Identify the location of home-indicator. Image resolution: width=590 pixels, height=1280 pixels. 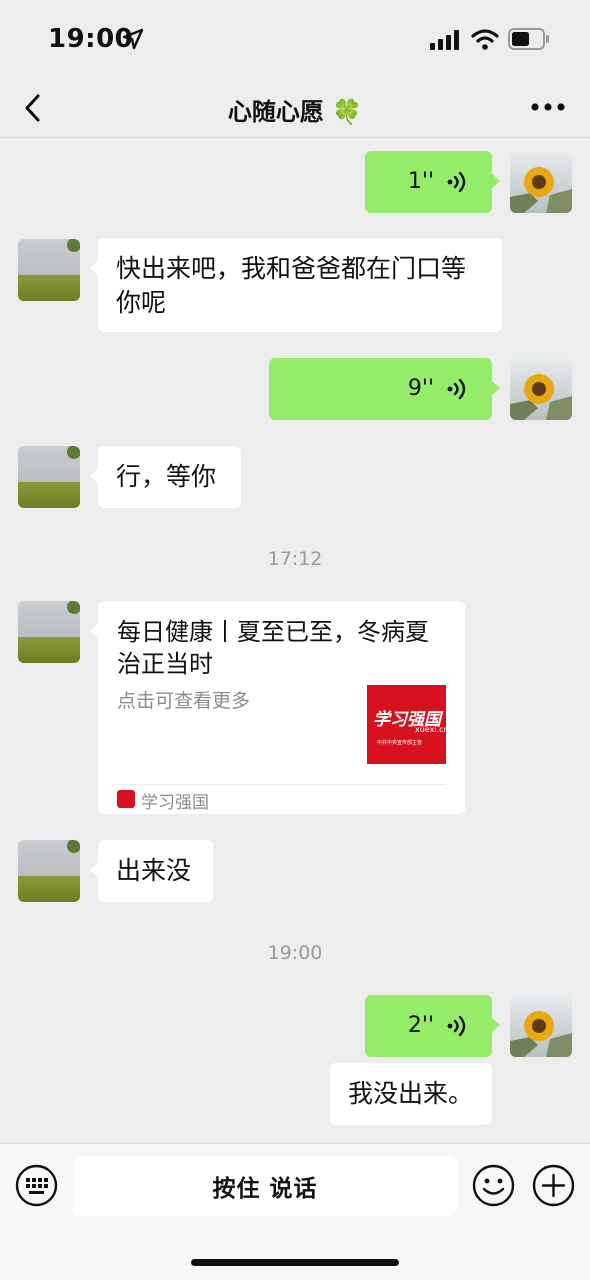
(295, 1262).